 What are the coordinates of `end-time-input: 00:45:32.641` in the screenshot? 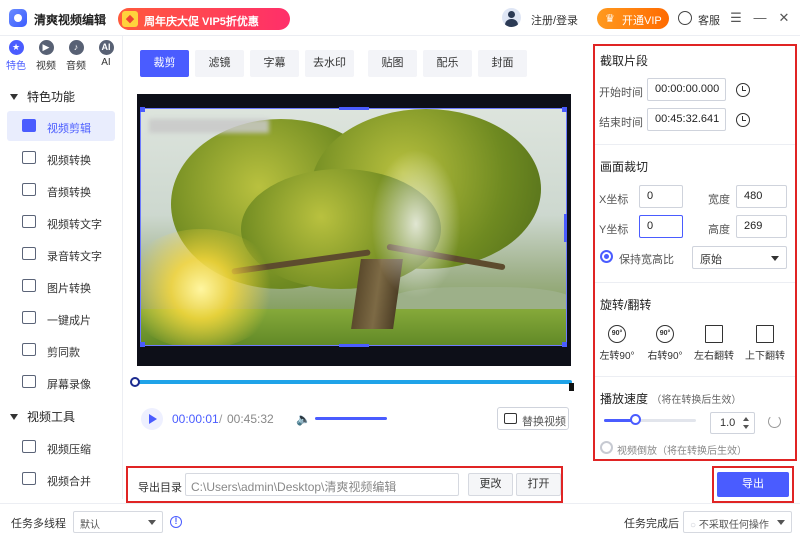 It's located at (686, 119).